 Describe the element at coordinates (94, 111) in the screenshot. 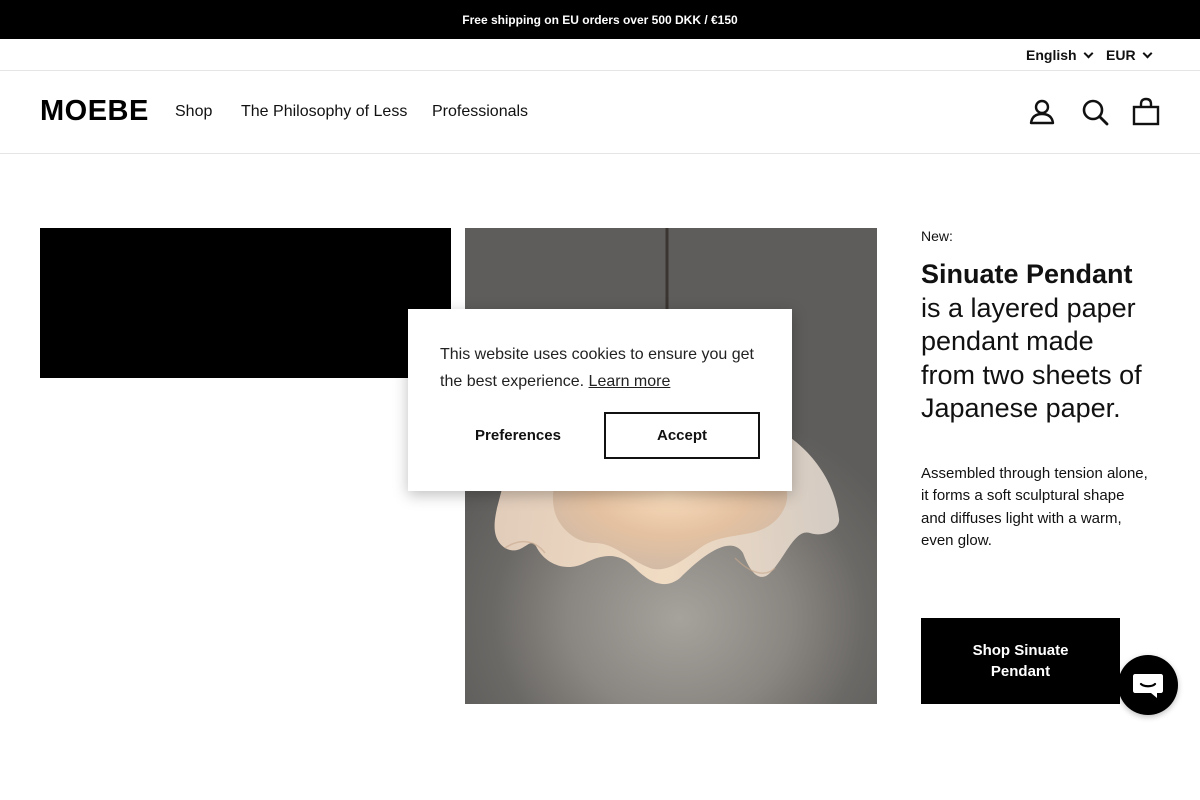

I see `site-logo: MOEBE` at that location.